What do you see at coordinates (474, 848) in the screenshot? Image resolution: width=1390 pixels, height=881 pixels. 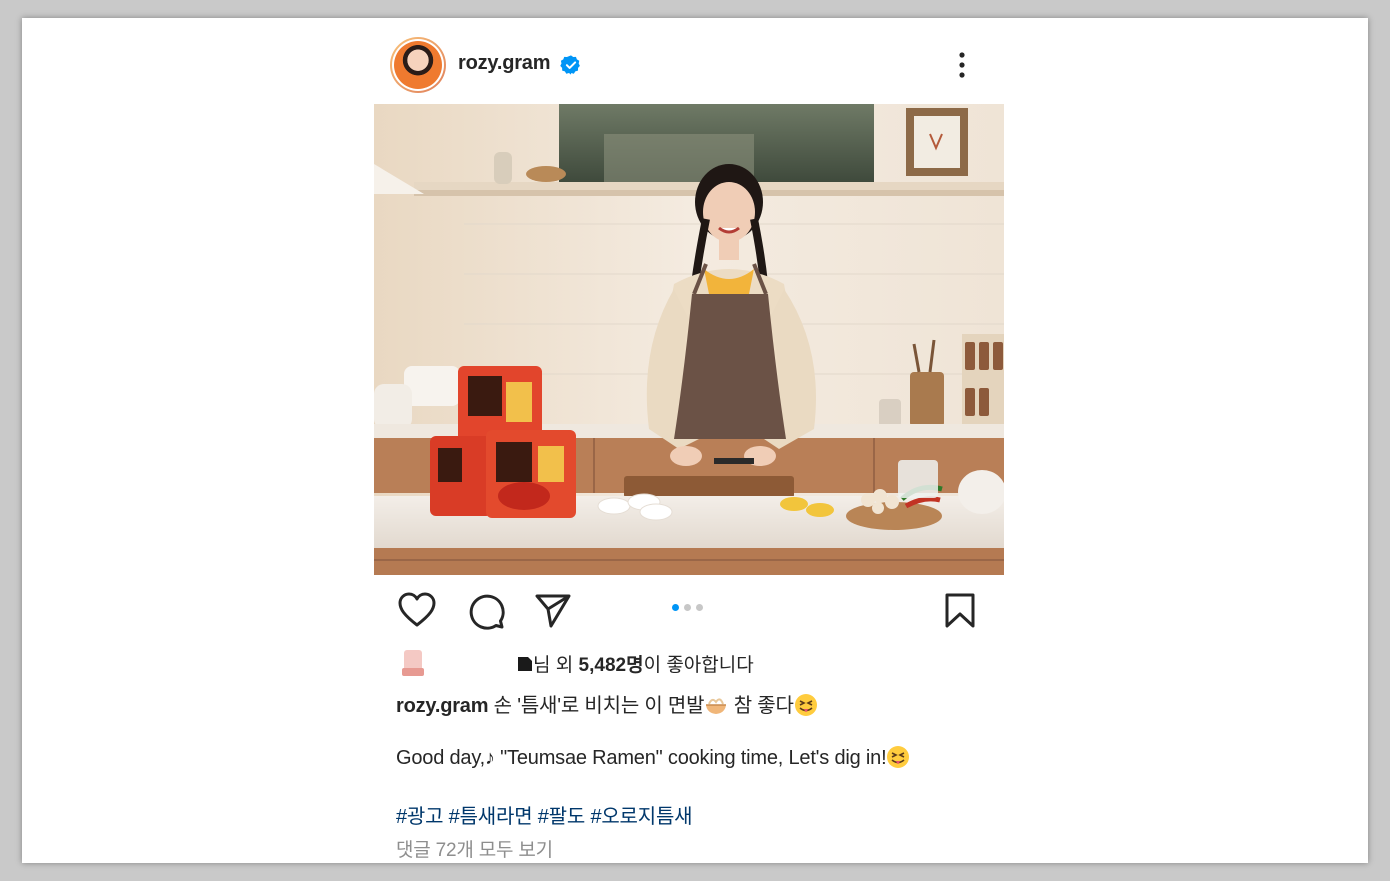 I see `view-all-comments-link: 댓글 72개 모두 보기` at bounding box center [474, 848].